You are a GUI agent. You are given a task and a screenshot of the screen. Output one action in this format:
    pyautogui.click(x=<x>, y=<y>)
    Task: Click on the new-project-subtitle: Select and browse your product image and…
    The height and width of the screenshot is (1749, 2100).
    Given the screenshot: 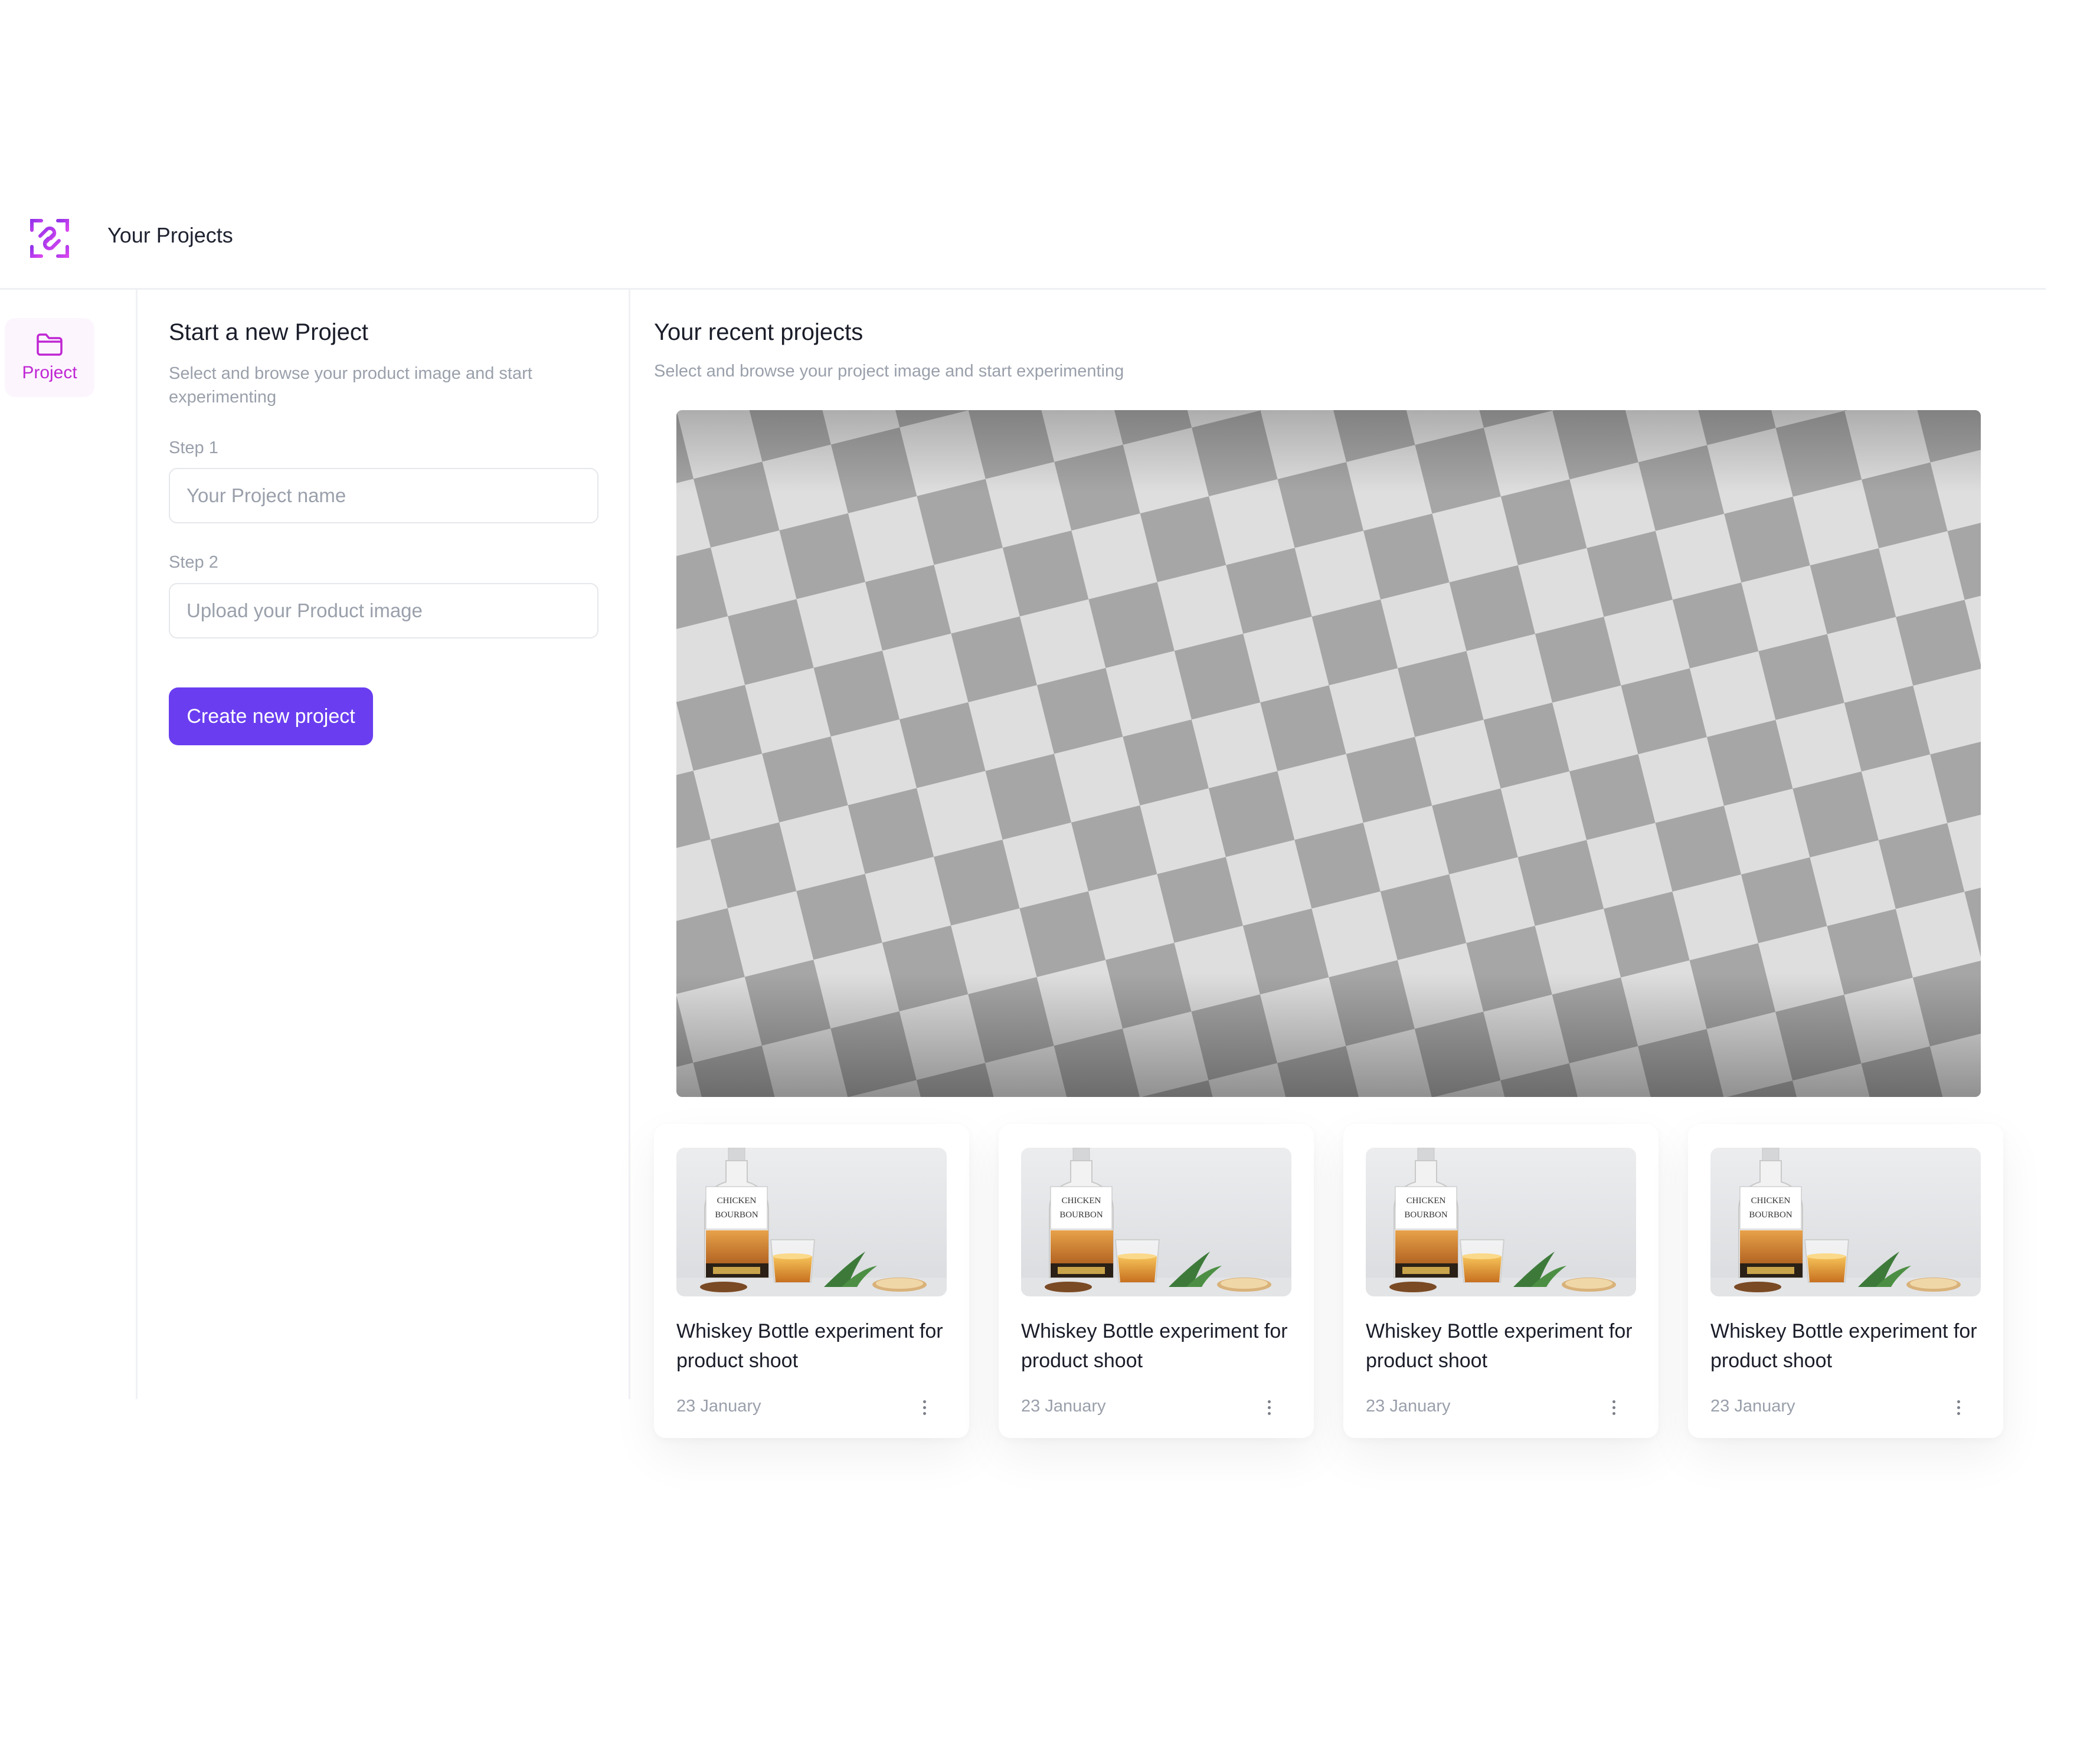 What is the action you would take?
    pyautogui.click(x=350, y=385)
    